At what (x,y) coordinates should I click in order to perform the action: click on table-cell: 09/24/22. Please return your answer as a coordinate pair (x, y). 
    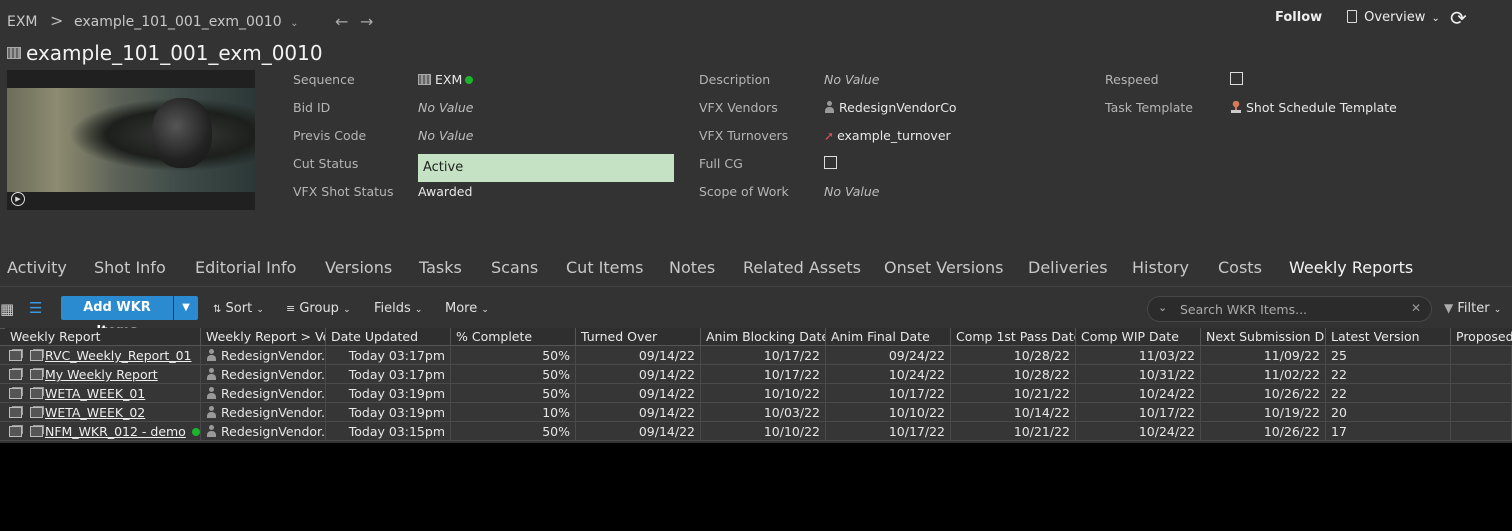
    Looking at the image, I should click on (888, 355).